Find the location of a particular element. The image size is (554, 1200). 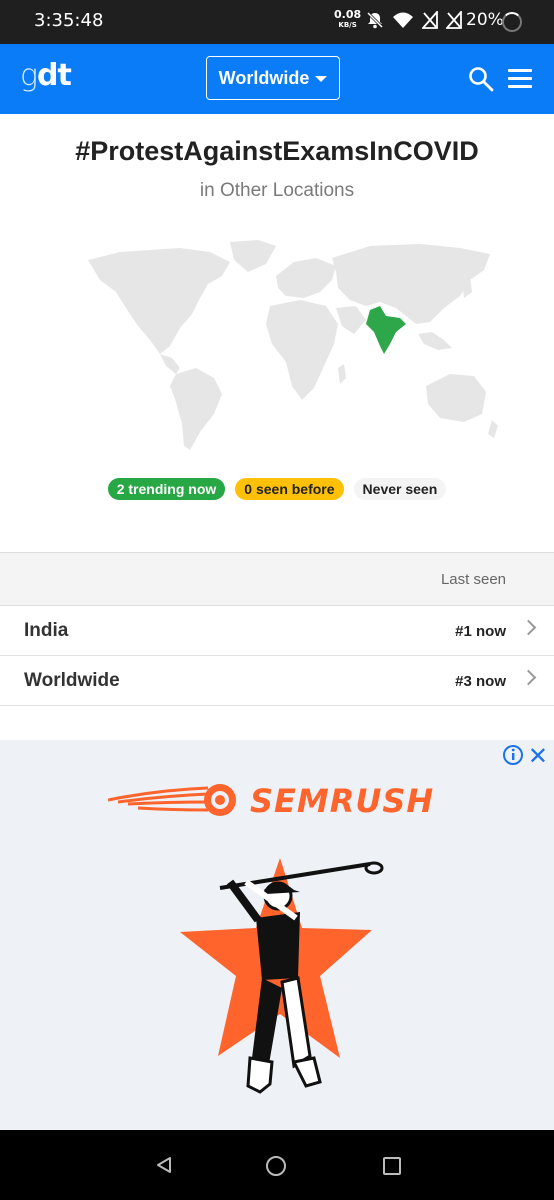

table-header: Last seen is located at coordinates (277, 579).